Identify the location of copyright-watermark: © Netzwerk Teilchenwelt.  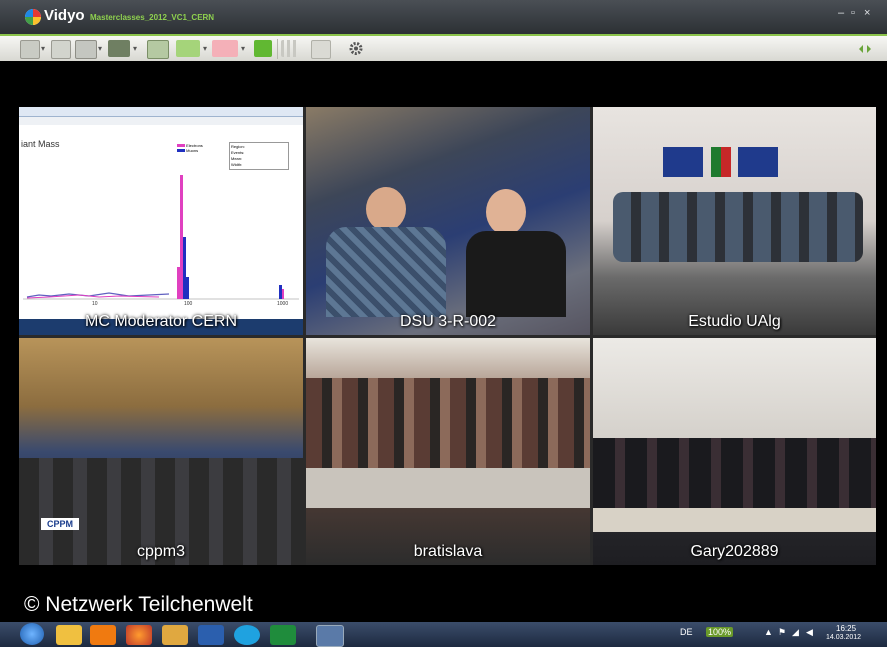
(138, 604).